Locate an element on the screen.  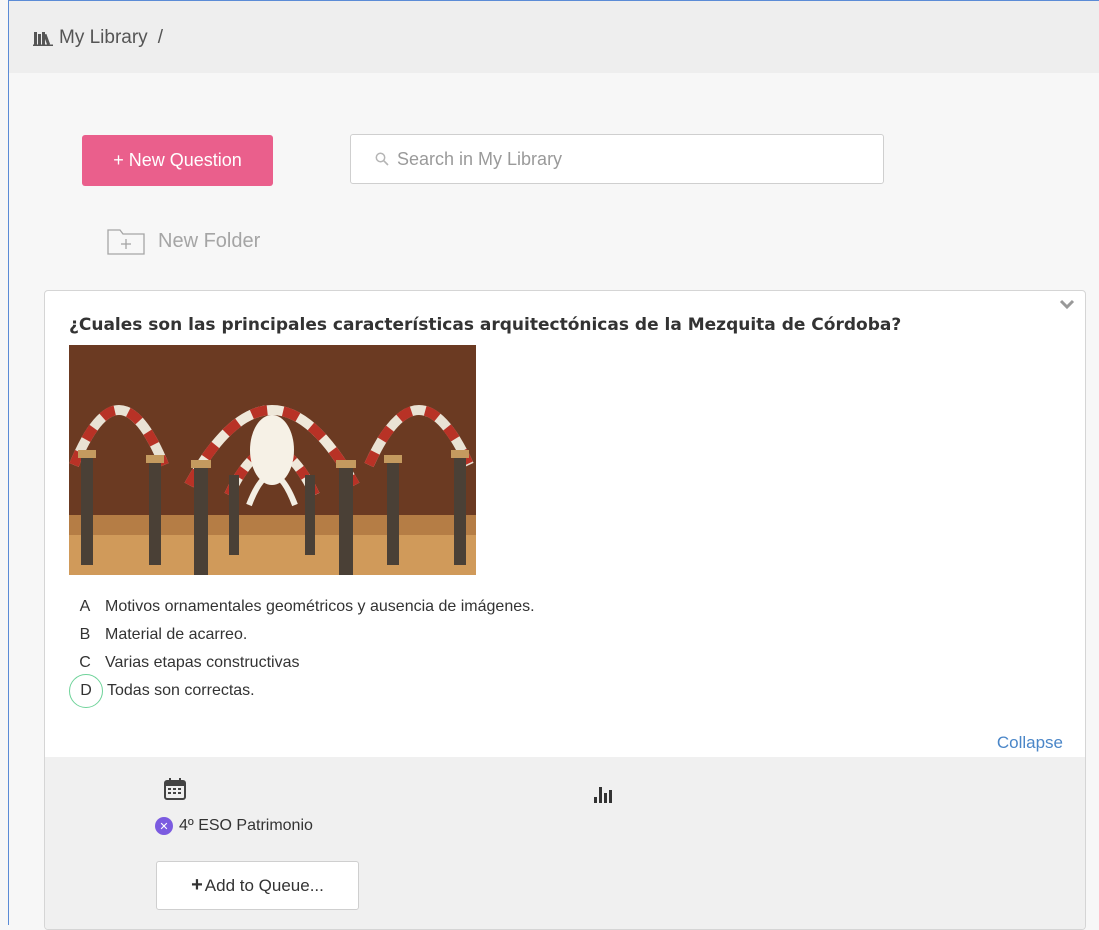
remove-tag-icon: ✕ is located at coordinates (164, 826).